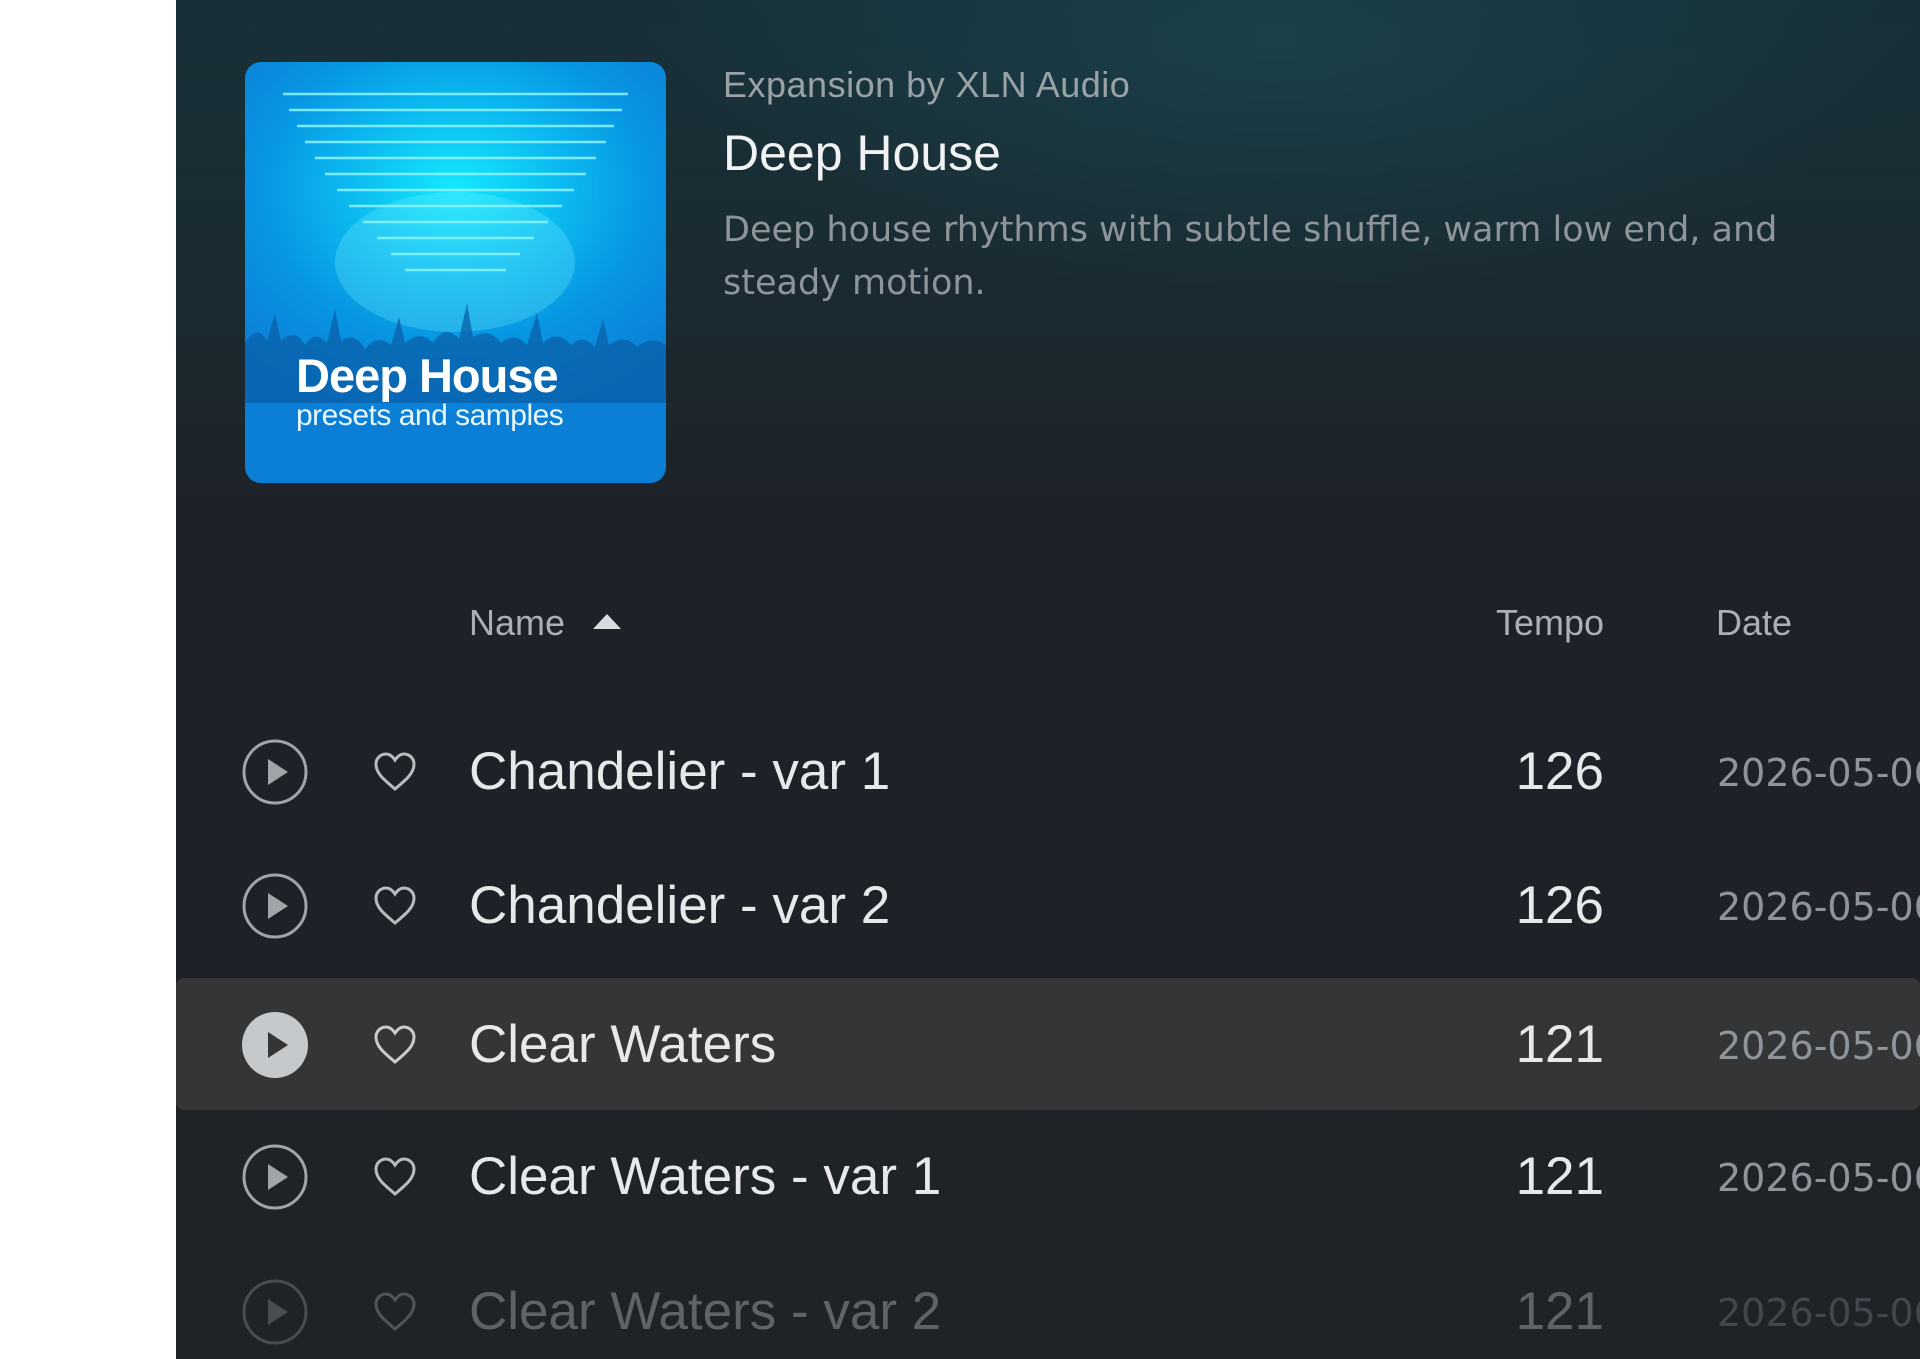  Describe the element at coordinates (680, 771) in the screenshot. I see `sample-name: Chandelier - var 1` at that location.